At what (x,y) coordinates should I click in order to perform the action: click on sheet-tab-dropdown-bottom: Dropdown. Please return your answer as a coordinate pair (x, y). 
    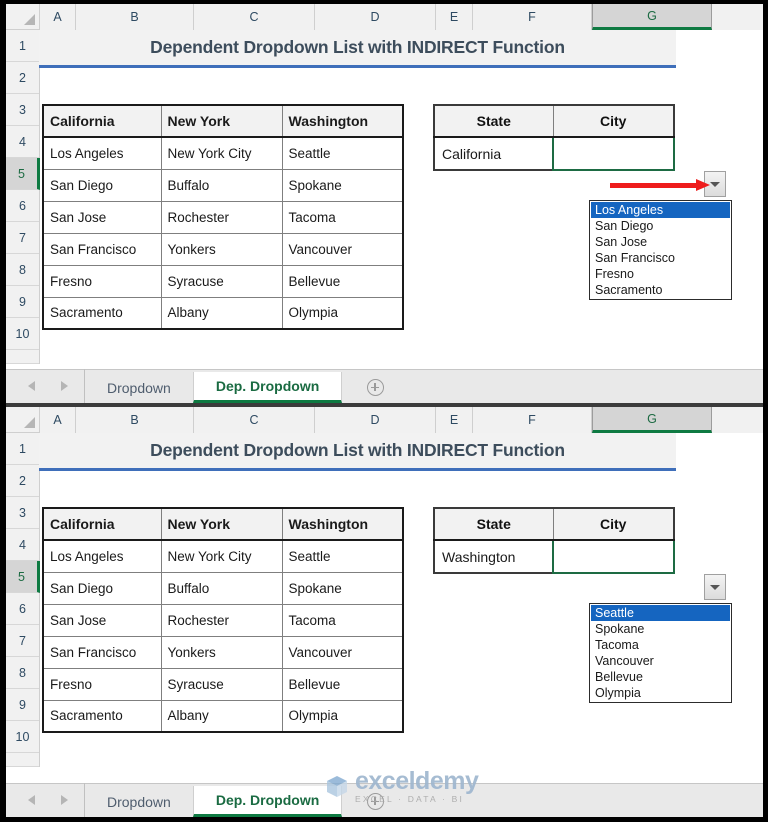
    Looking at the image, I should click on (139, 801).